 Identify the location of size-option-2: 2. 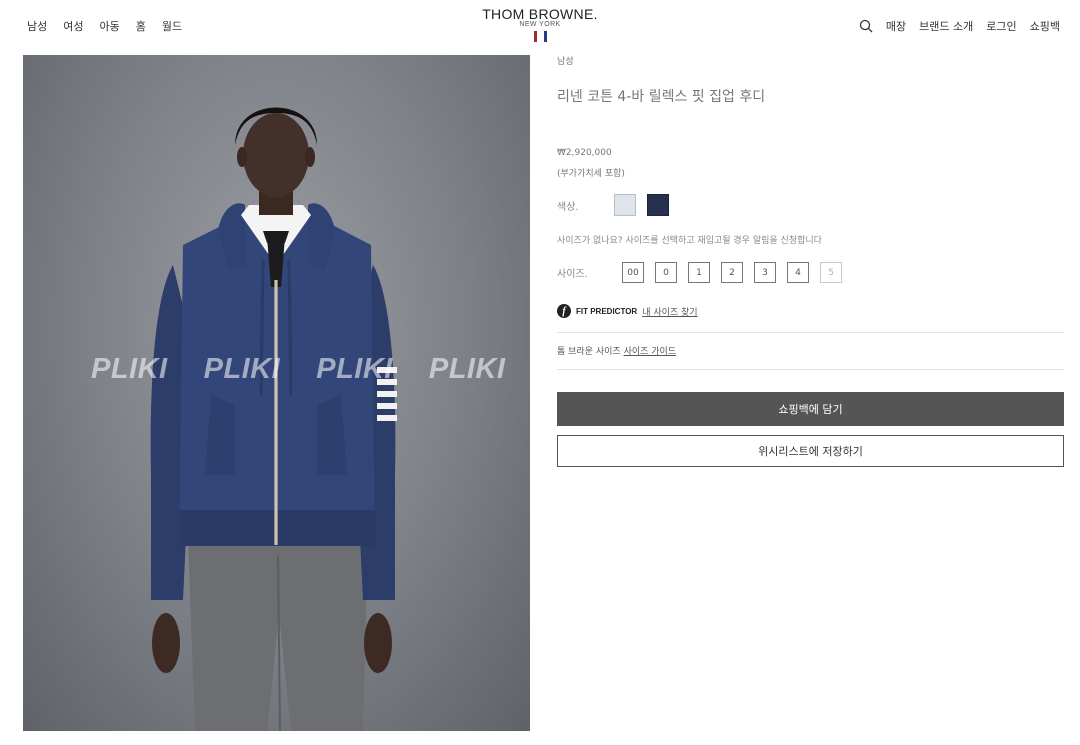
(732, 272).